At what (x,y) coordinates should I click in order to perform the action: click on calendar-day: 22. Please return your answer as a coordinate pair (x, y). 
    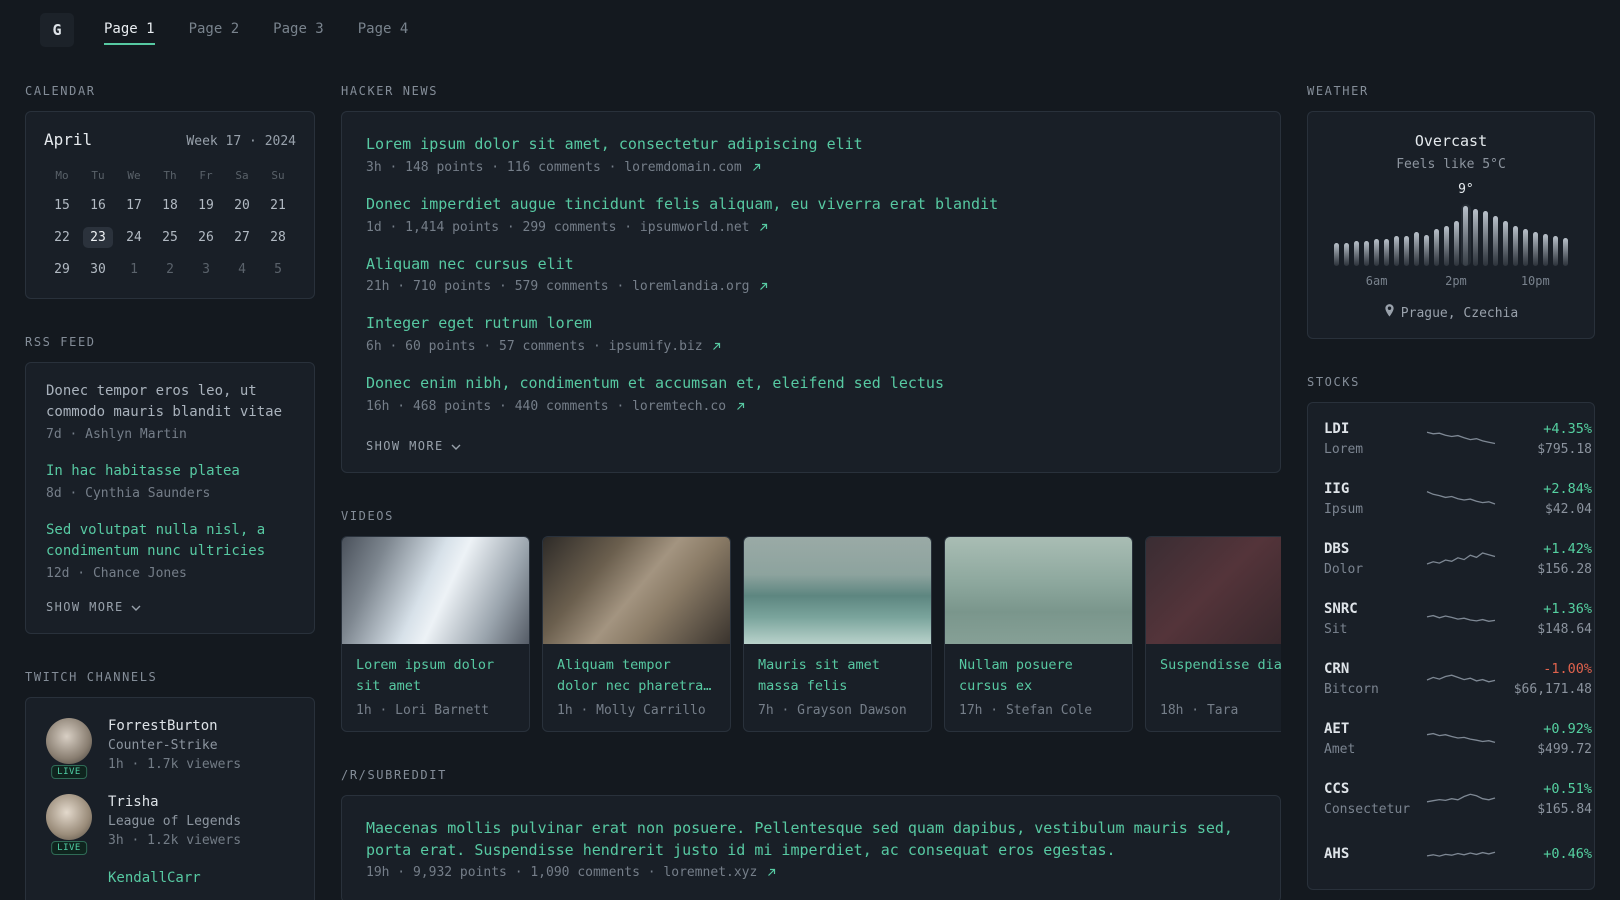
    Looking at the image, I should click on (62, 237).